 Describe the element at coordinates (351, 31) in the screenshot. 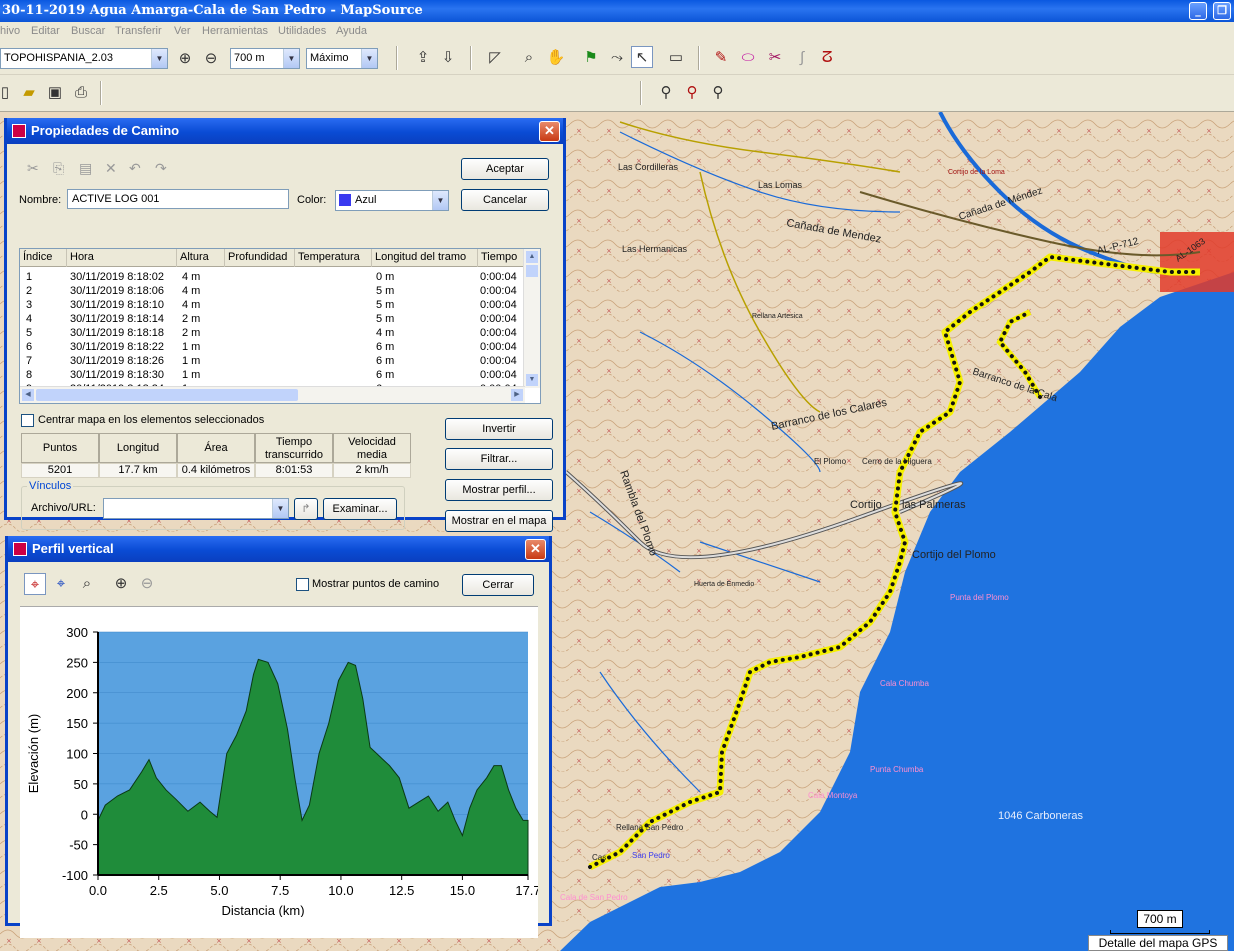

I see `menu-ayuda: Ayuda` at that location.